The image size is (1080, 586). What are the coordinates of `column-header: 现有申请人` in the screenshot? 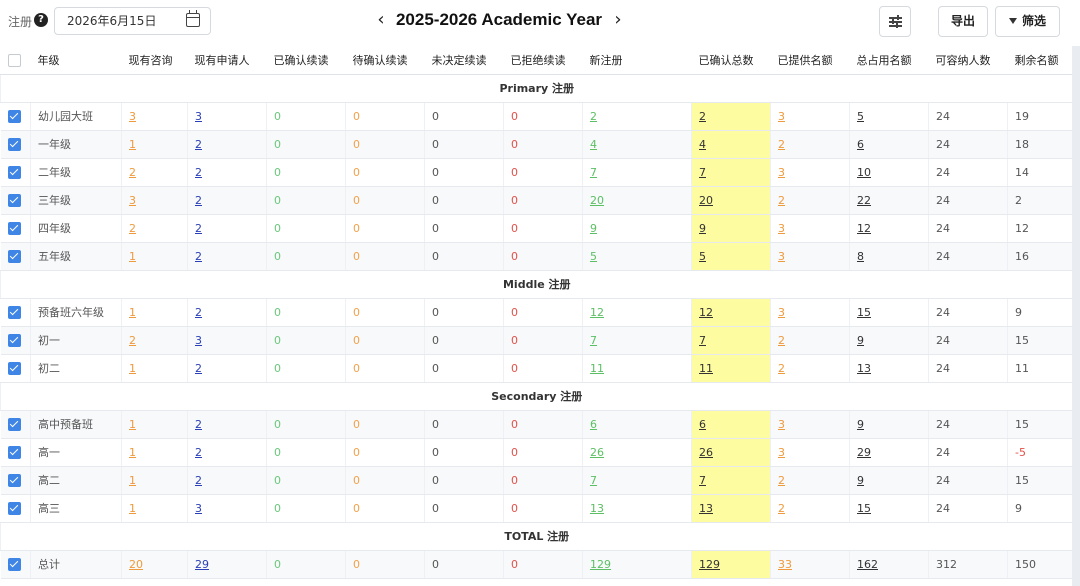 It's located at (227, 60).